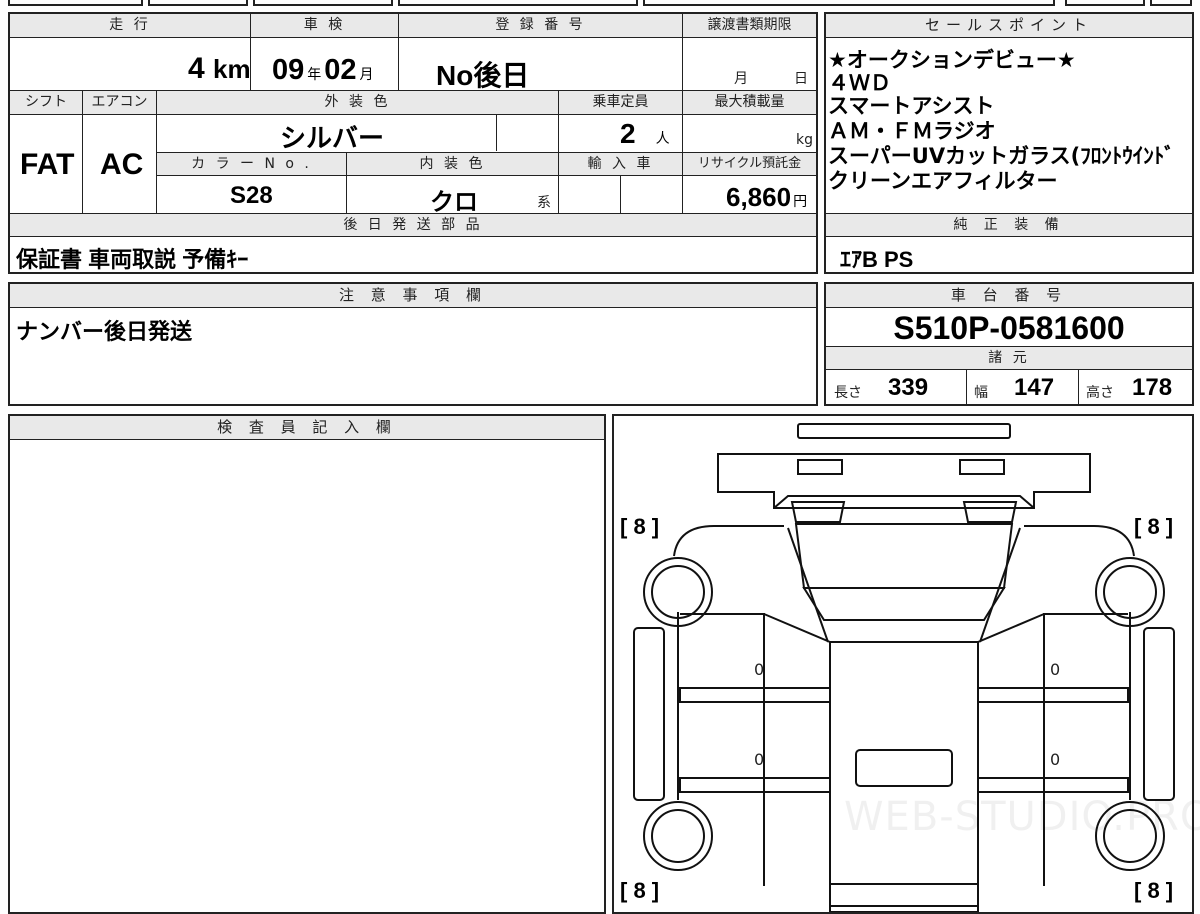  I want to click on sales-point-item: ＡＭ・ＦＭラジオ, so click(912, 131).